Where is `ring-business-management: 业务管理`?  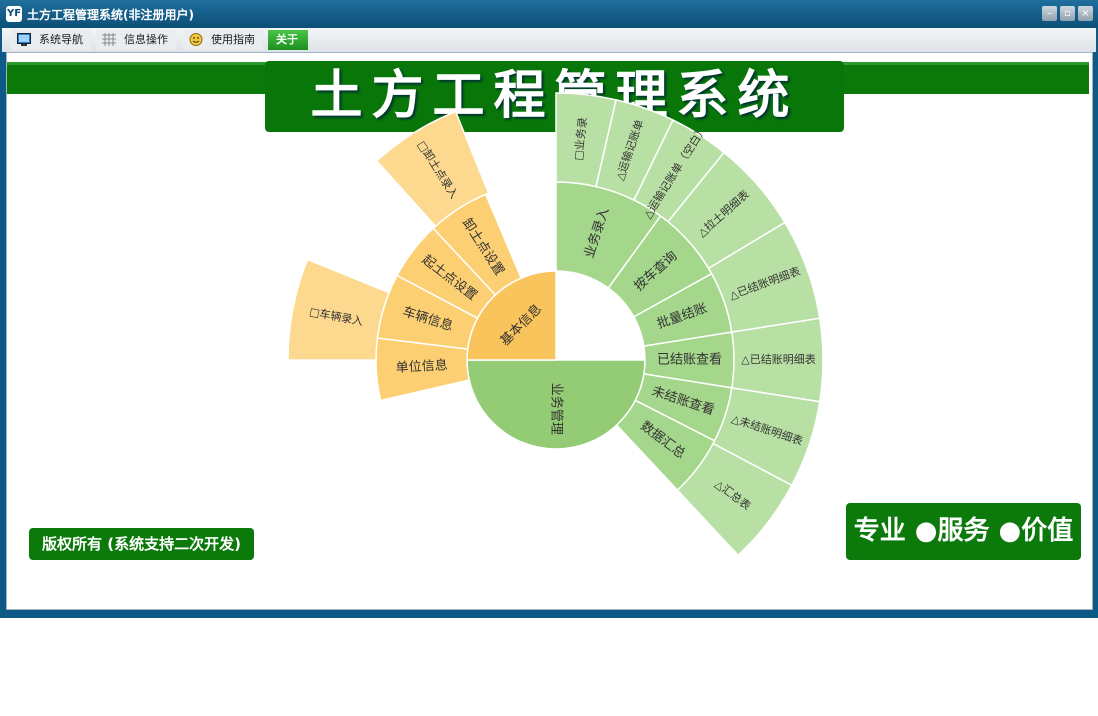
ring-business-management: 业务管理 is located at coordinates (556, 404).